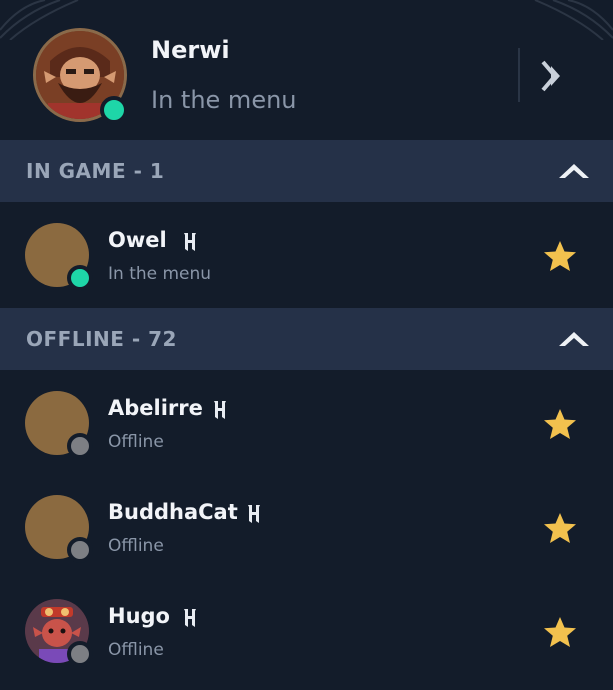 The height and width of the screenshot is (690, 613). I want to click on profile-online-indicator, so click(114, 110).